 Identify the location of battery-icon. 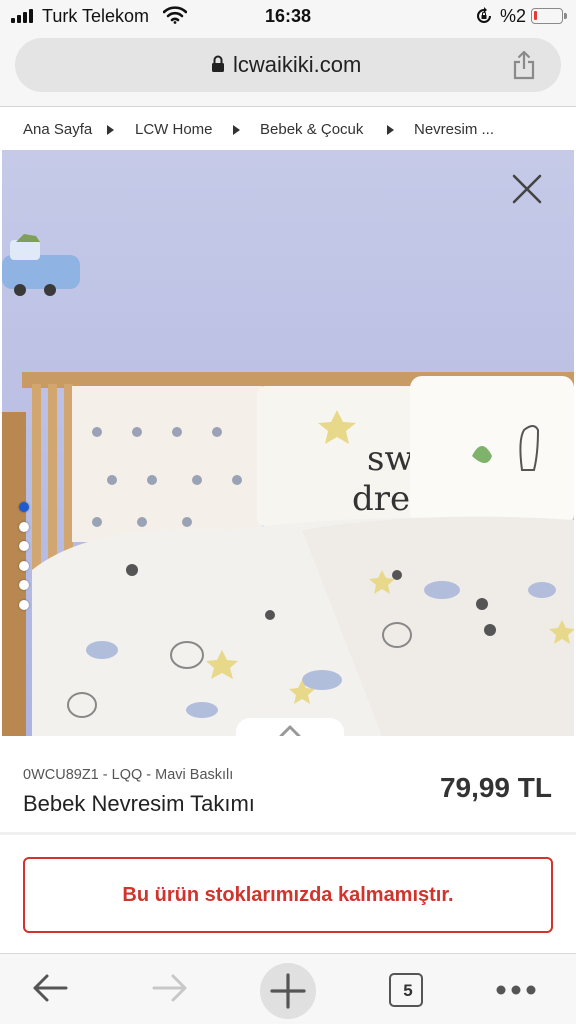
(549, 16).